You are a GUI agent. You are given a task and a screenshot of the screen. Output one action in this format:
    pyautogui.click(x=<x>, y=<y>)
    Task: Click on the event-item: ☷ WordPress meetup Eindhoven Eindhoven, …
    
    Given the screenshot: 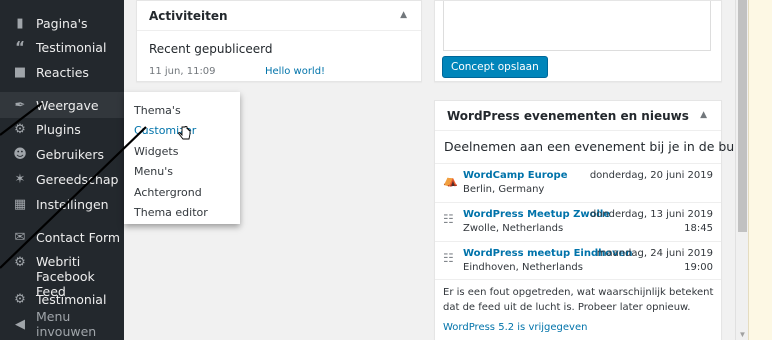 What is the action you would take?
    pyautogui.click(x=578, y=260)
    